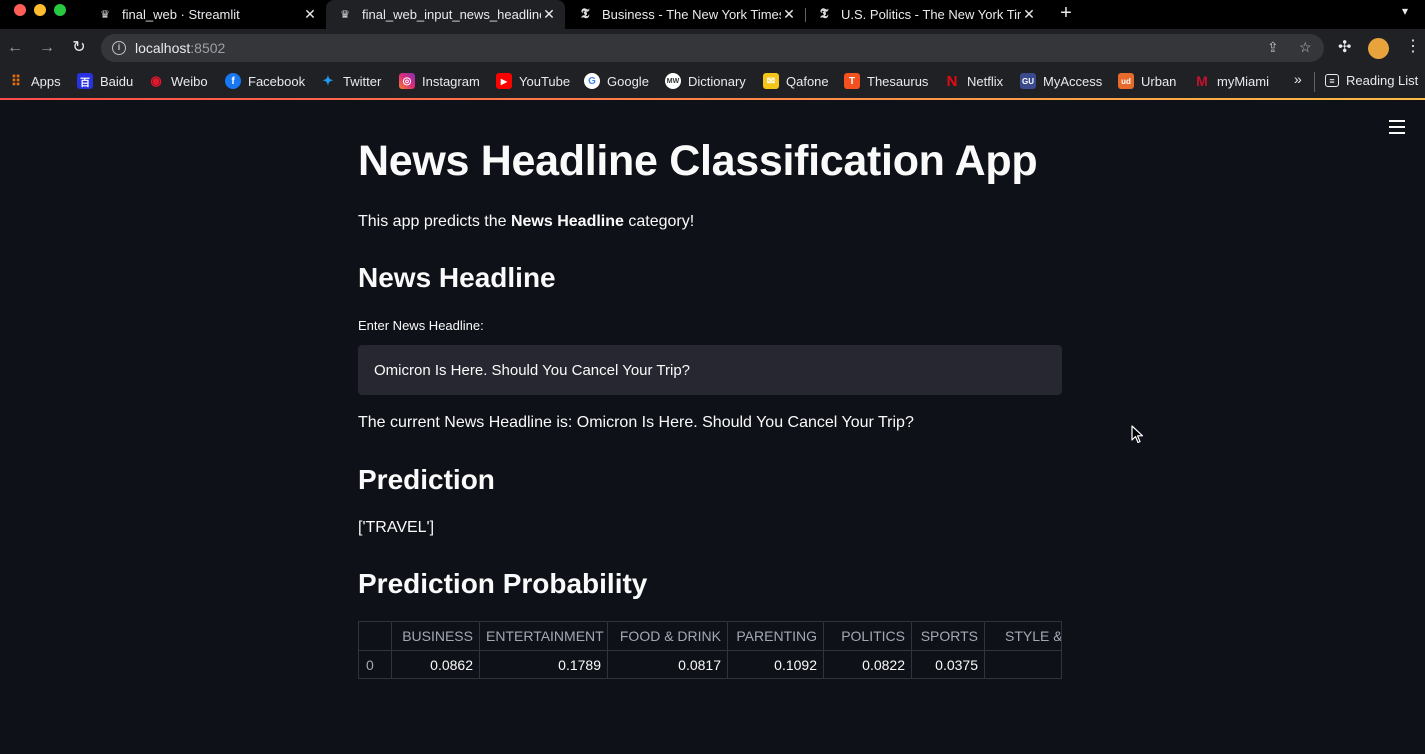  What do you see at coordinates (668, 636) in the screenshot?
I see `column-header-food-drink: FOOD & DRINK` at bounding box center [668, 636].